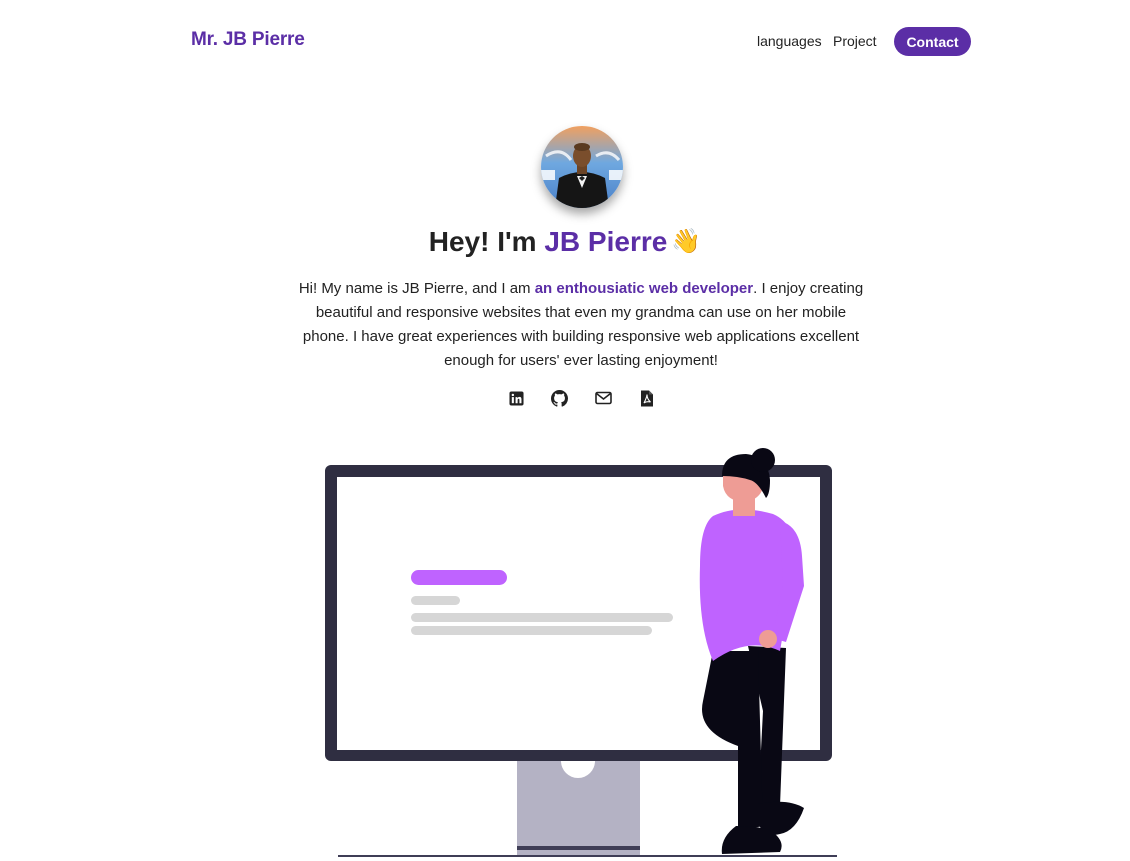  What do you see at coordinates (416, 288) in the screenshot?
I see `bio-text-start: Hi! My name is JB Pierre, and I am` at bounding box center [416, 288].